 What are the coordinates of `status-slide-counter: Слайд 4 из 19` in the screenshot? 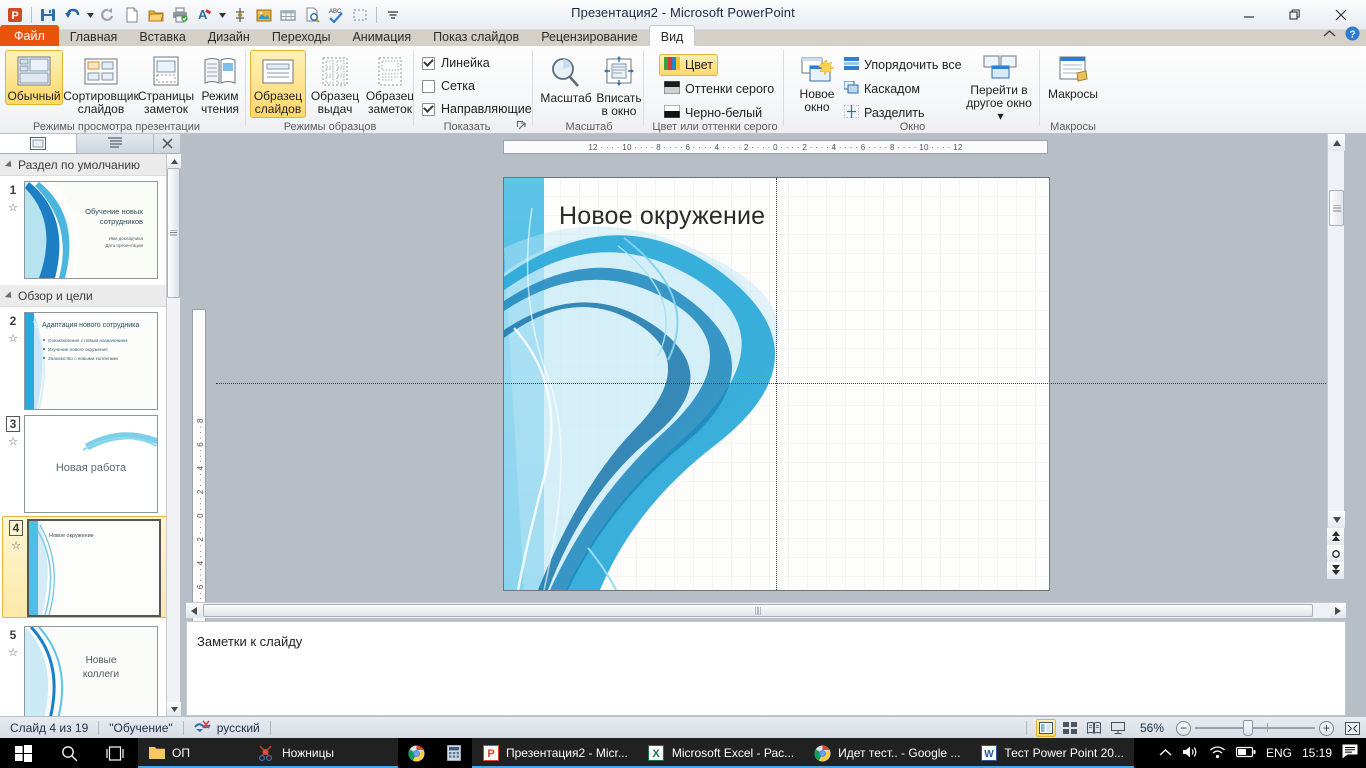 It's located at (49, 728).